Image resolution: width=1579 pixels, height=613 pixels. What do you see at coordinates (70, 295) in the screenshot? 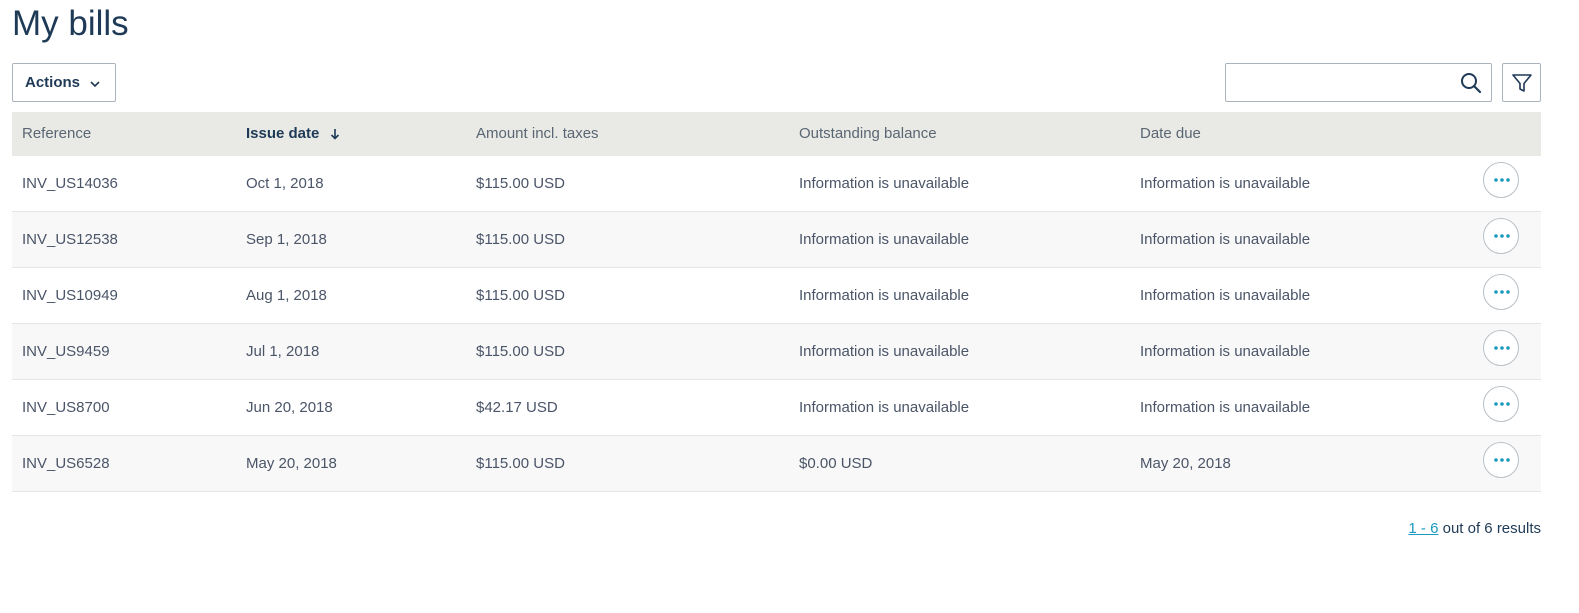
I see `cell-reference: INV_US10949` at bounding box center [70, 295].